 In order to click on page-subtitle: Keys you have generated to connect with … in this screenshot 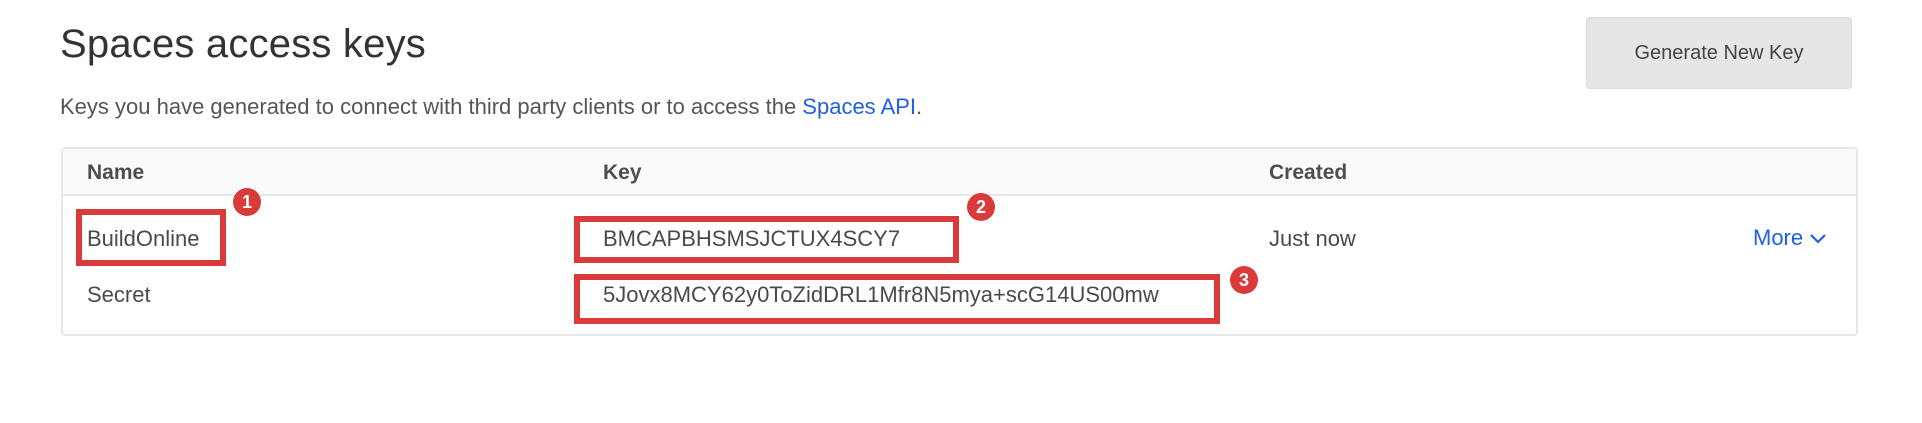, I will do `click(491, 107)`.